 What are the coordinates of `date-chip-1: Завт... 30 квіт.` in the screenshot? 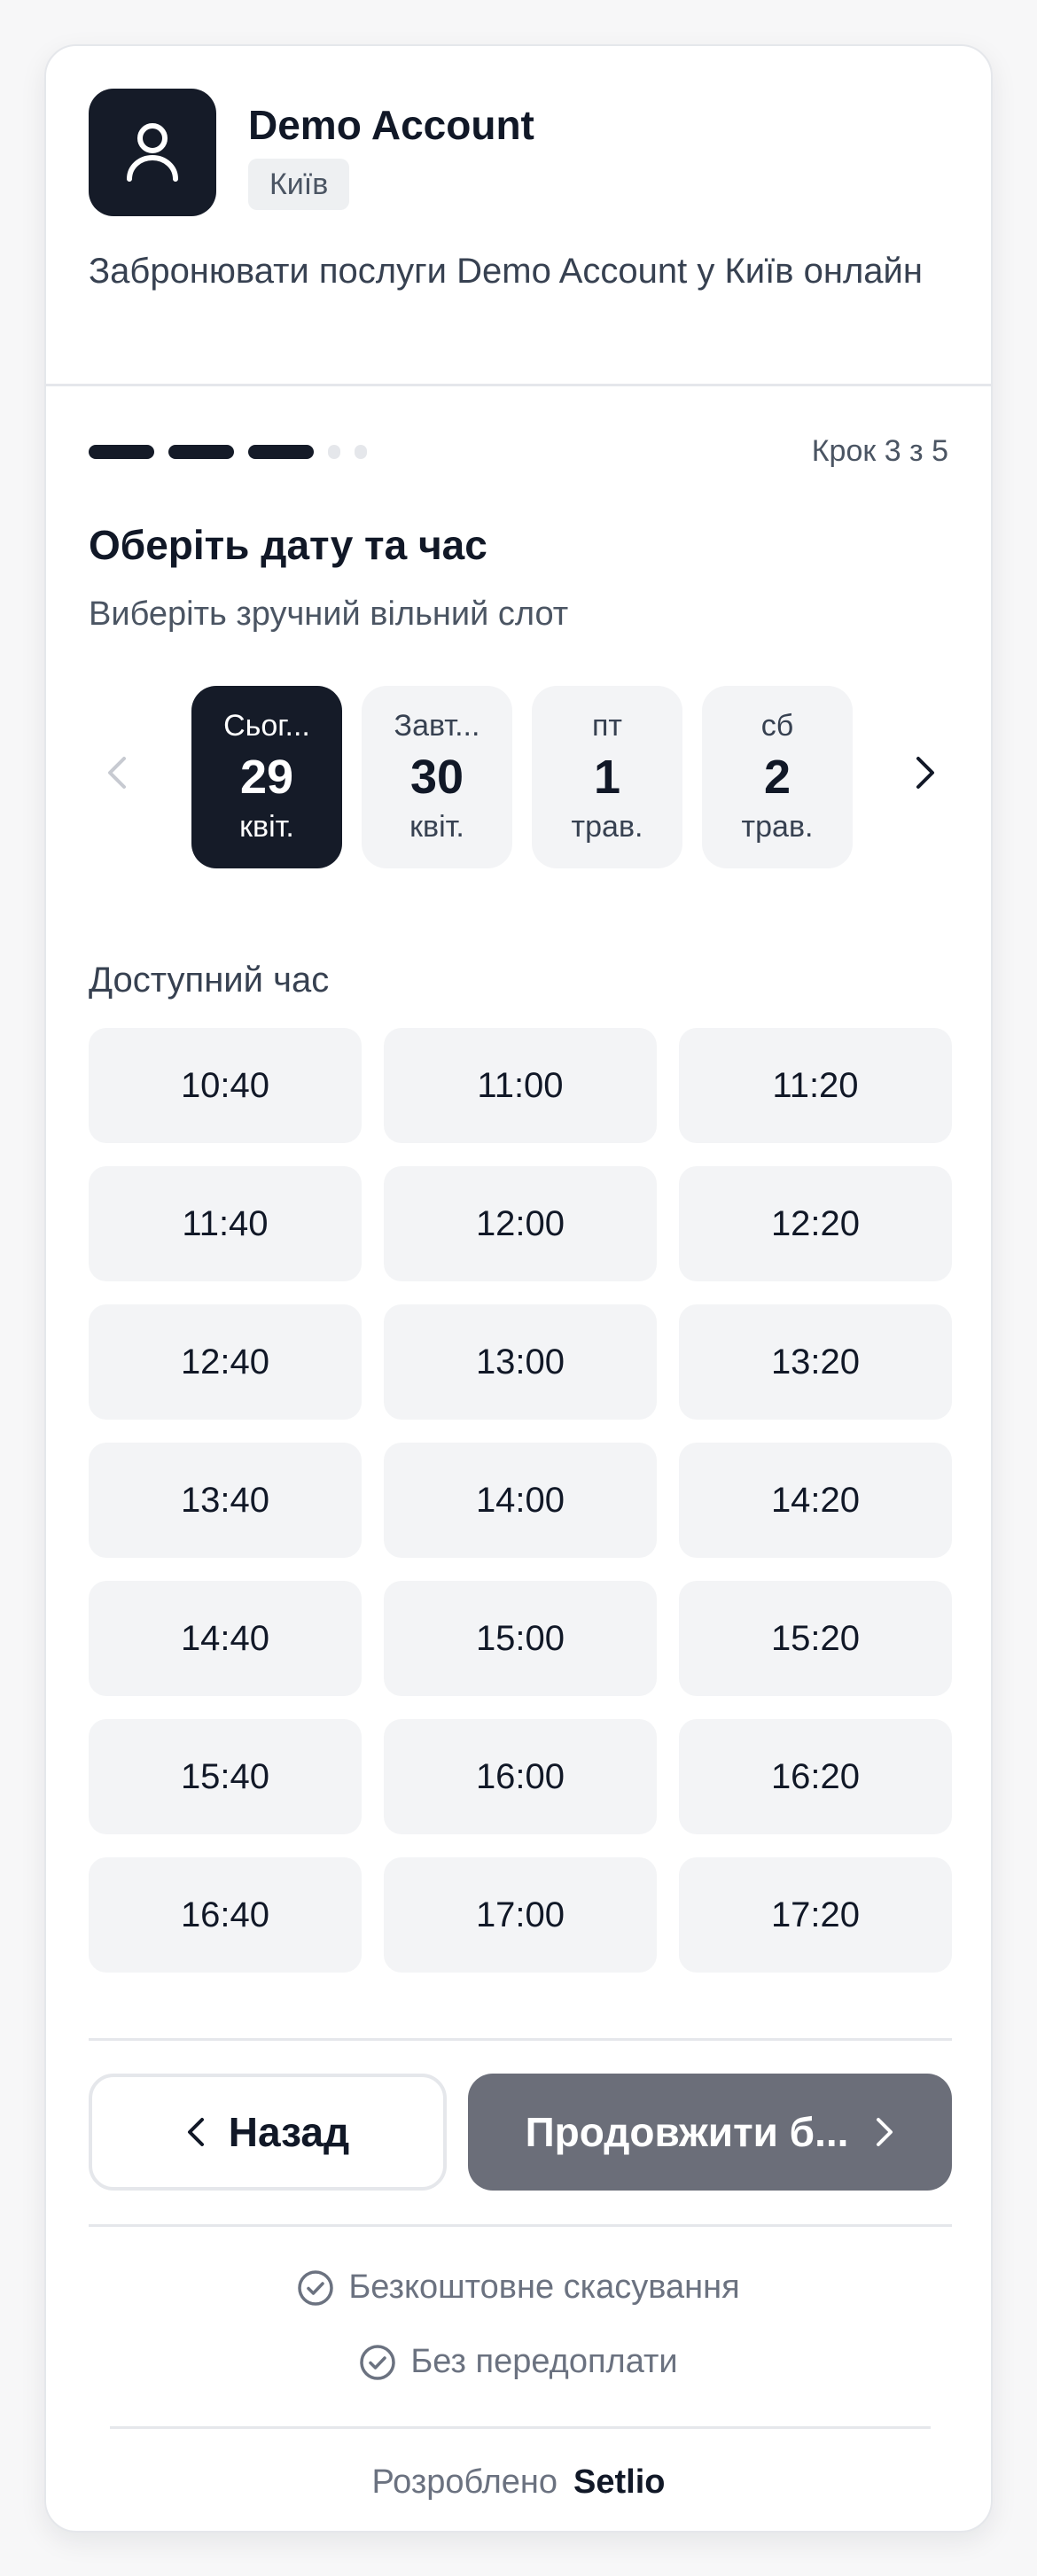 It's located at (437, 777).